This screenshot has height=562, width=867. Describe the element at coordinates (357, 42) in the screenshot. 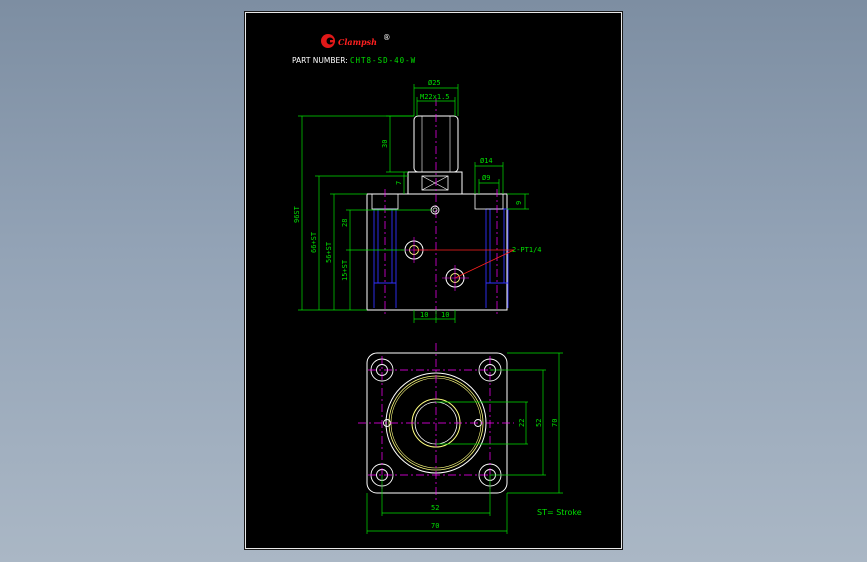

I see `brand-name: Clampsh` at that location.